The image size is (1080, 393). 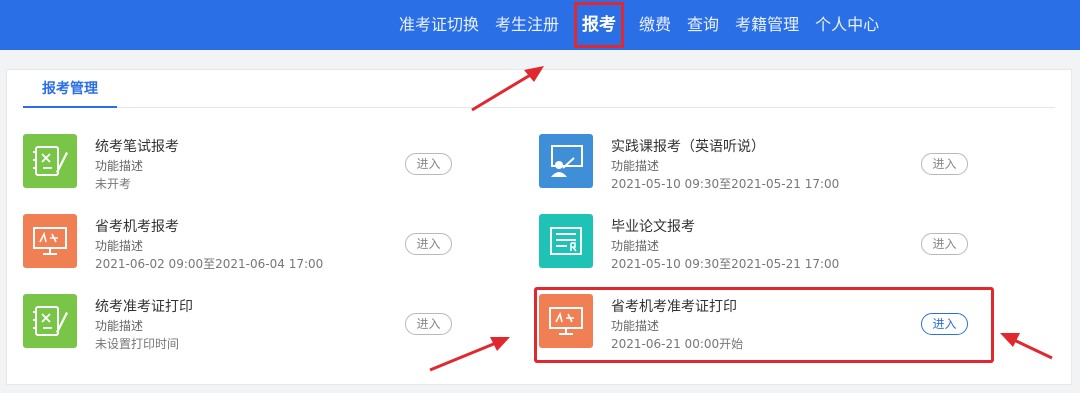 What do you see at coordinates (137, 147) in the screenshot?
I see `item-title: 统考笔试报考` at bounding box center [137, 147].